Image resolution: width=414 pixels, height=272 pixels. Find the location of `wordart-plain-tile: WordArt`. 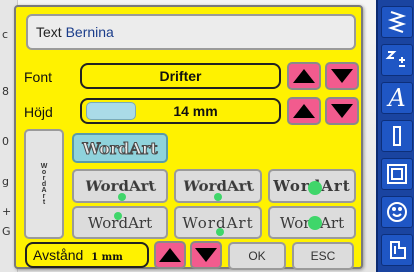

wordart-plain-tile: WordArt is located at coordinates (120, 148).